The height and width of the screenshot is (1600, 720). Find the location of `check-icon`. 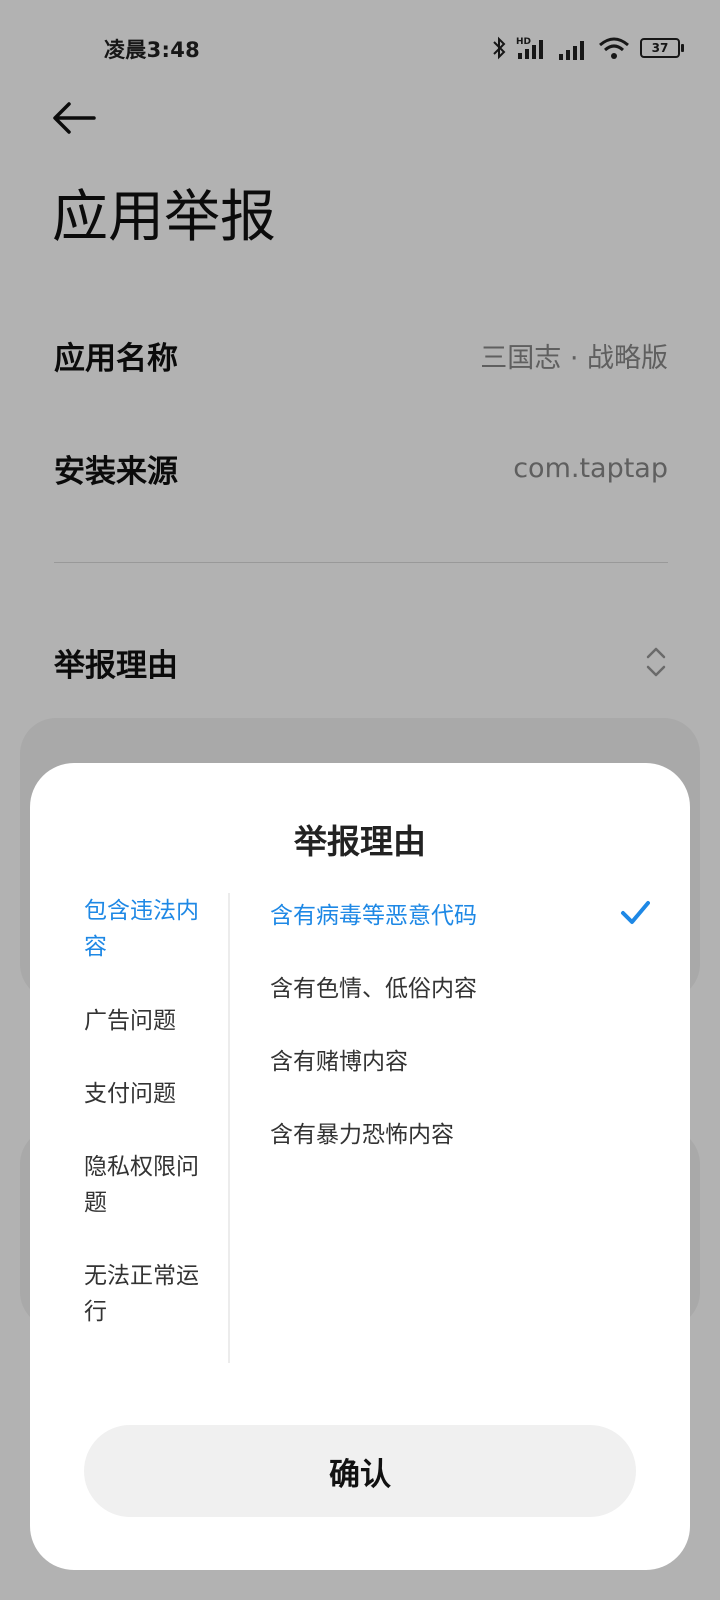

check-icon is located at coordinates (635, 912).